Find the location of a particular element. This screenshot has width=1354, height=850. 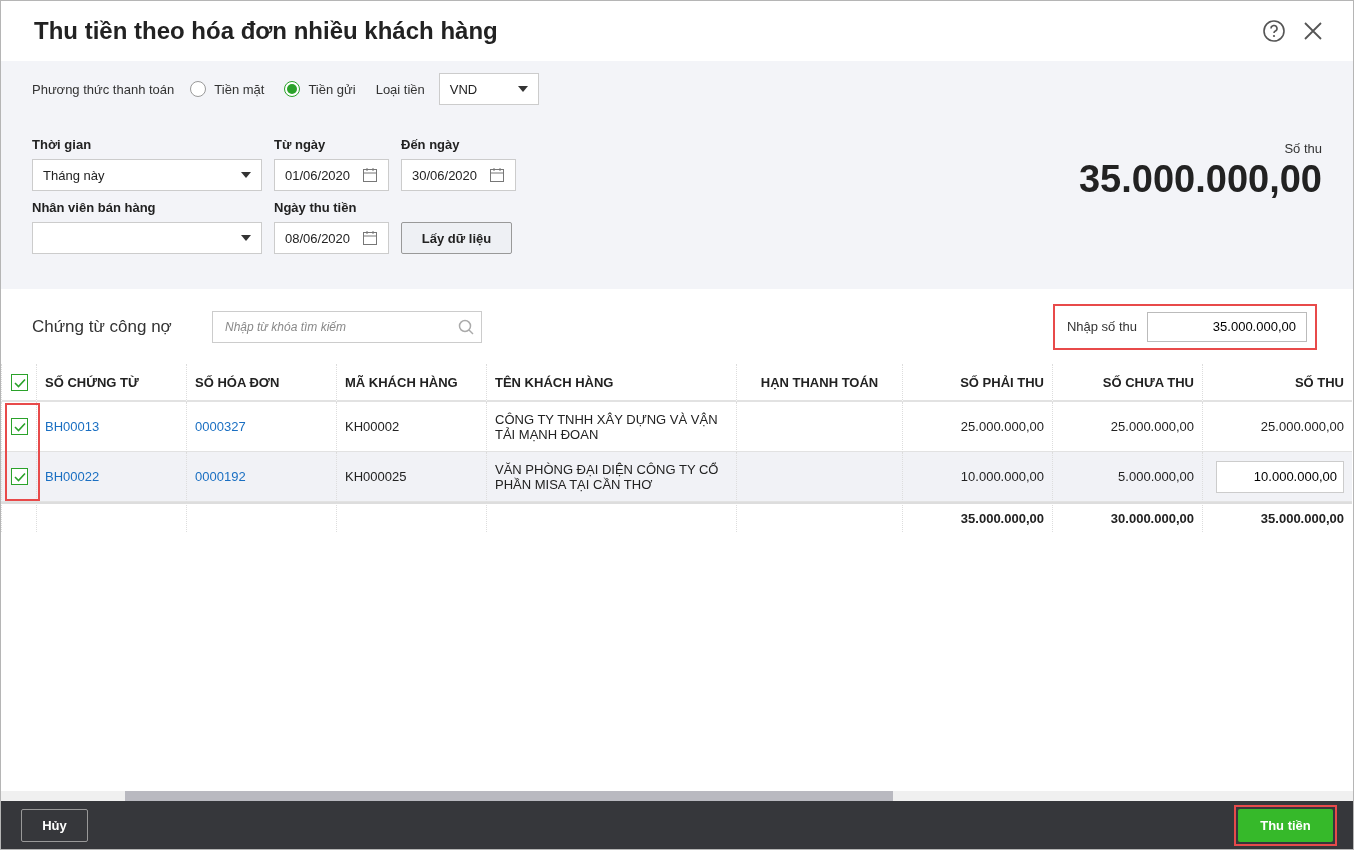

column-header: SỐ THU is located at coordinates (1277, 383).